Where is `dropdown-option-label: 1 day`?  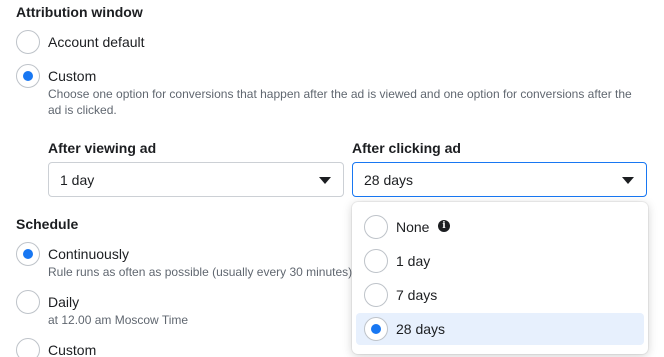 dropdown-option-label: 1 day is located at coordinates (413, 261).